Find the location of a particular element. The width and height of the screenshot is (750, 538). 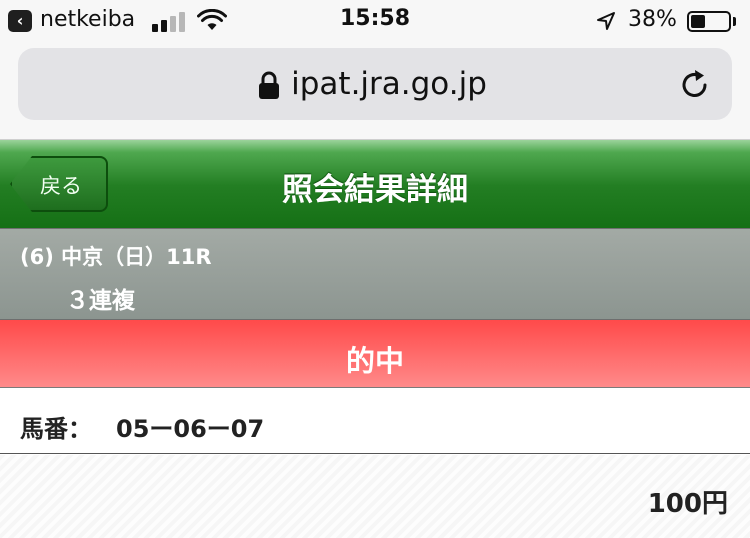

result-band: 的中 is located at coordinates (375, 354).